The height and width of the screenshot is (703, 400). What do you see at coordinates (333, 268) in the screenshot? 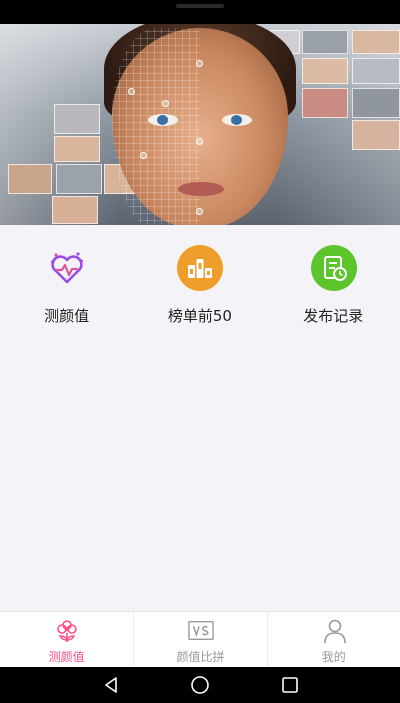
I see `document-clock-icon` at bounding box center [333, 268].